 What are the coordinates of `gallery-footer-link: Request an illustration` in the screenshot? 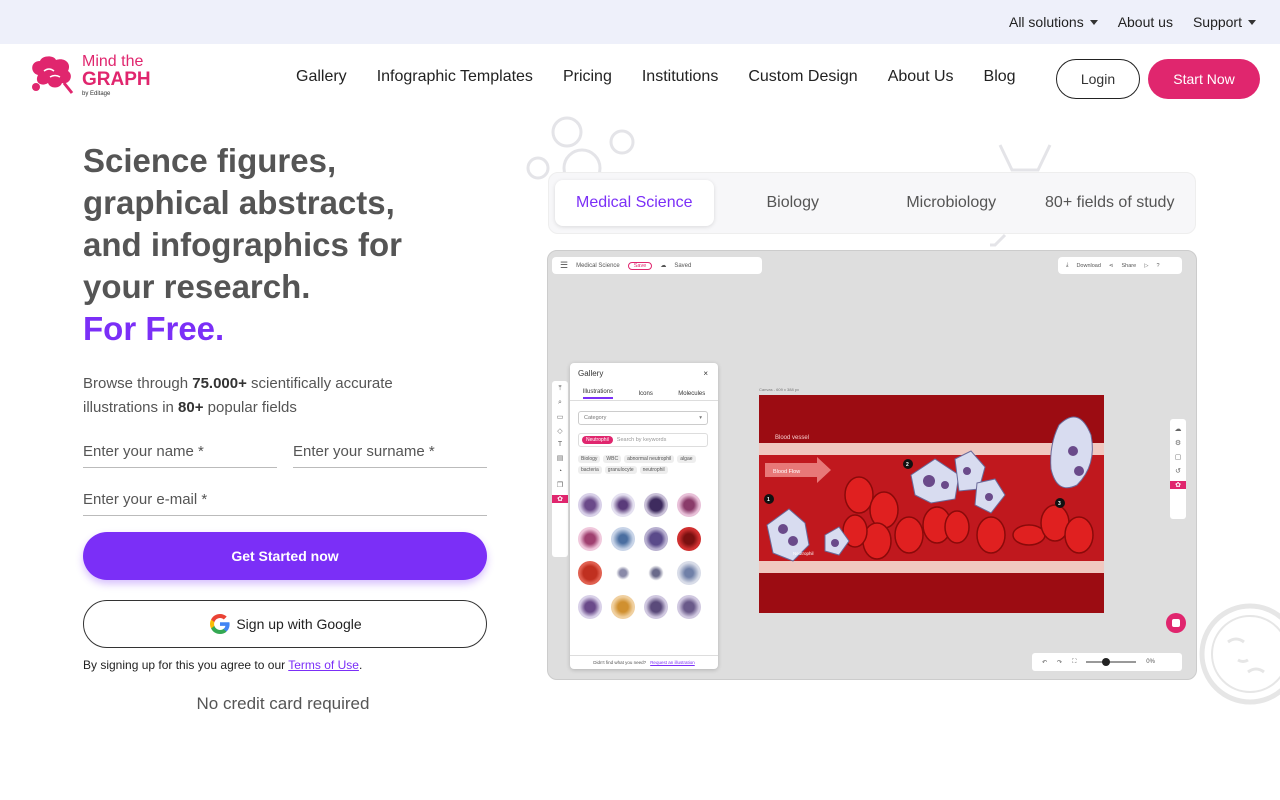 It's located at (672, 662).